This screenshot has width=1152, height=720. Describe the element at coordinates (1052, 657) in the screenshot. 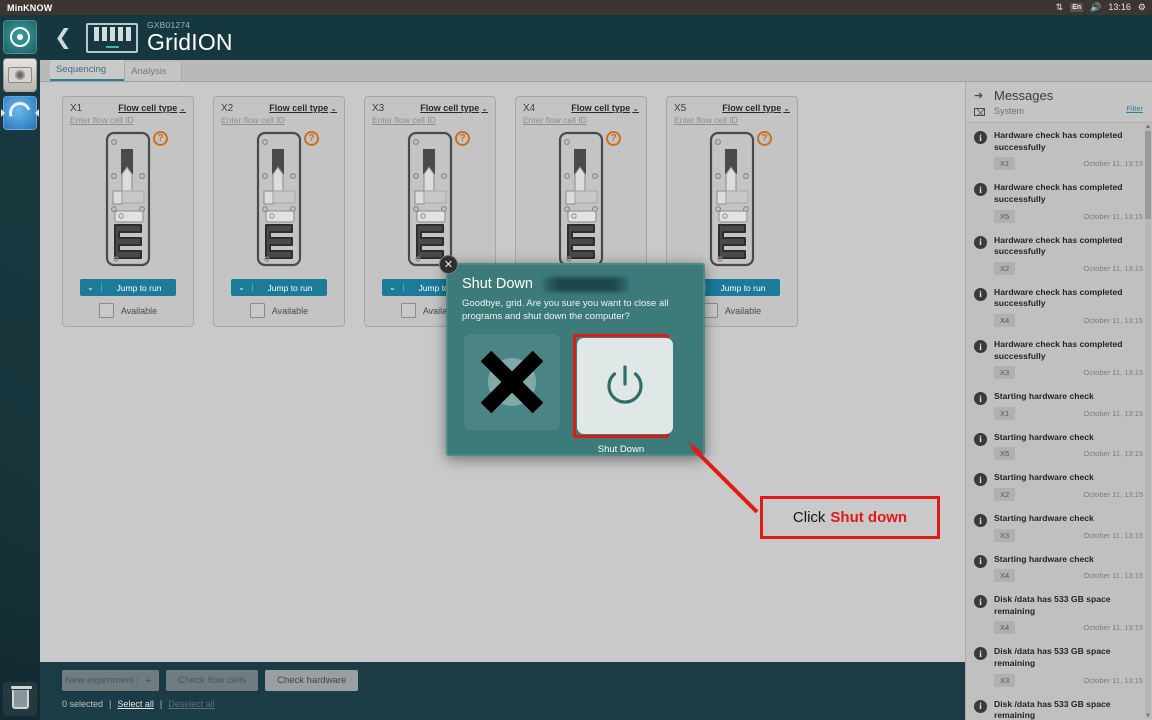

I see `message-text: Disk /data has 533 GB space remaining` at that location.